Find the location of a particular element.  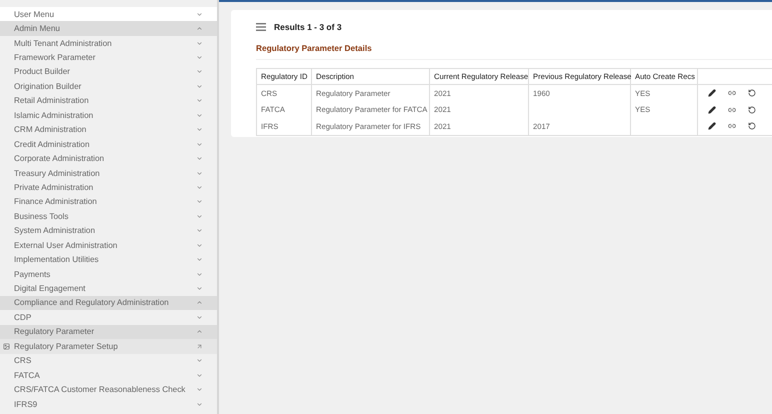

menu-item: Regulatory Parameter is located at coordinates (108, 332).